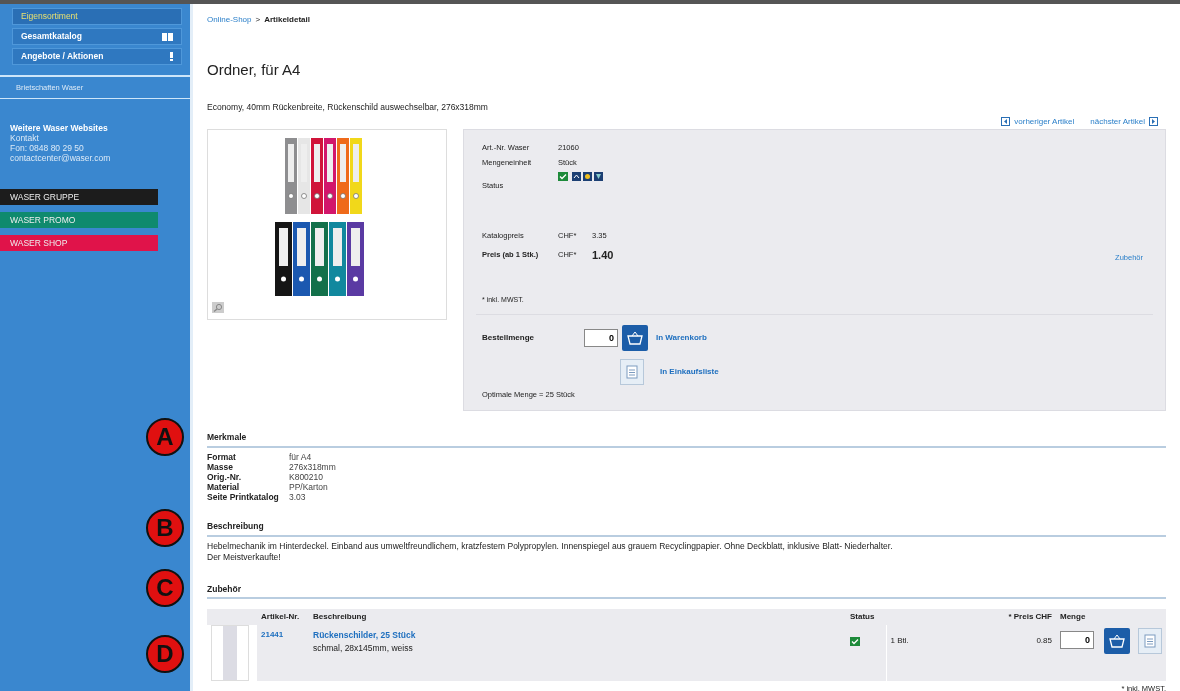  I want to click on next-article-link: nächster Artikel, so click(1117, 121).